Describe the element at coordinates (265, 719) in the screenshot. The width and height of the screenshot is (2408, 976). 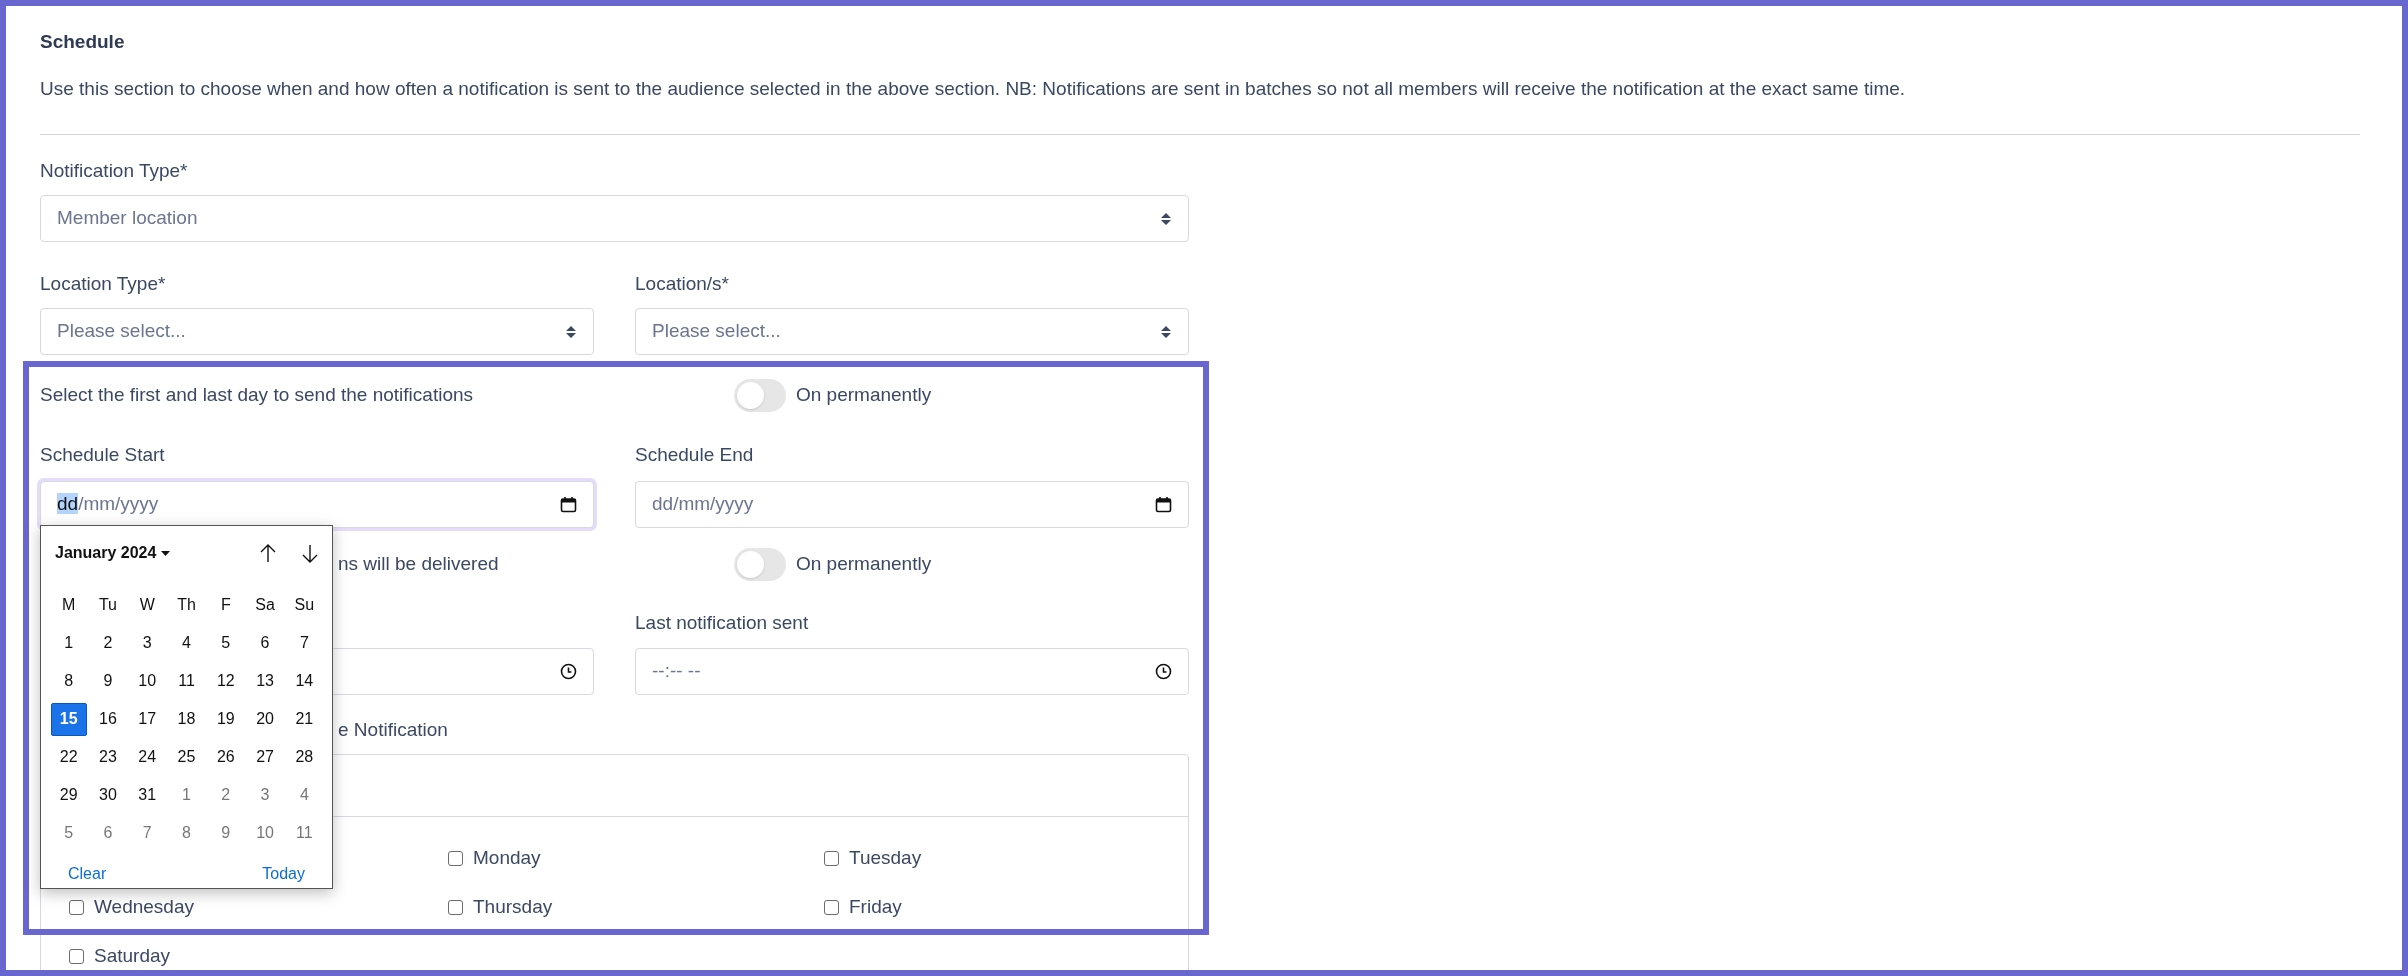
I see `calendar-day: 20` at that location.